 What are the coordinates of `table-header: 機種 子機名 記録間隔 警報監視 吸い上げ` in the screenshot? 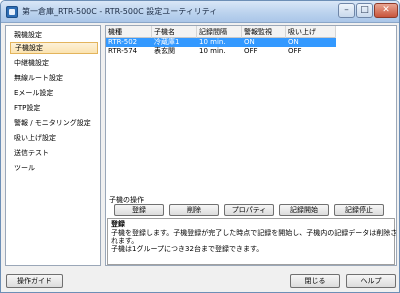 It's located at (221, 32).